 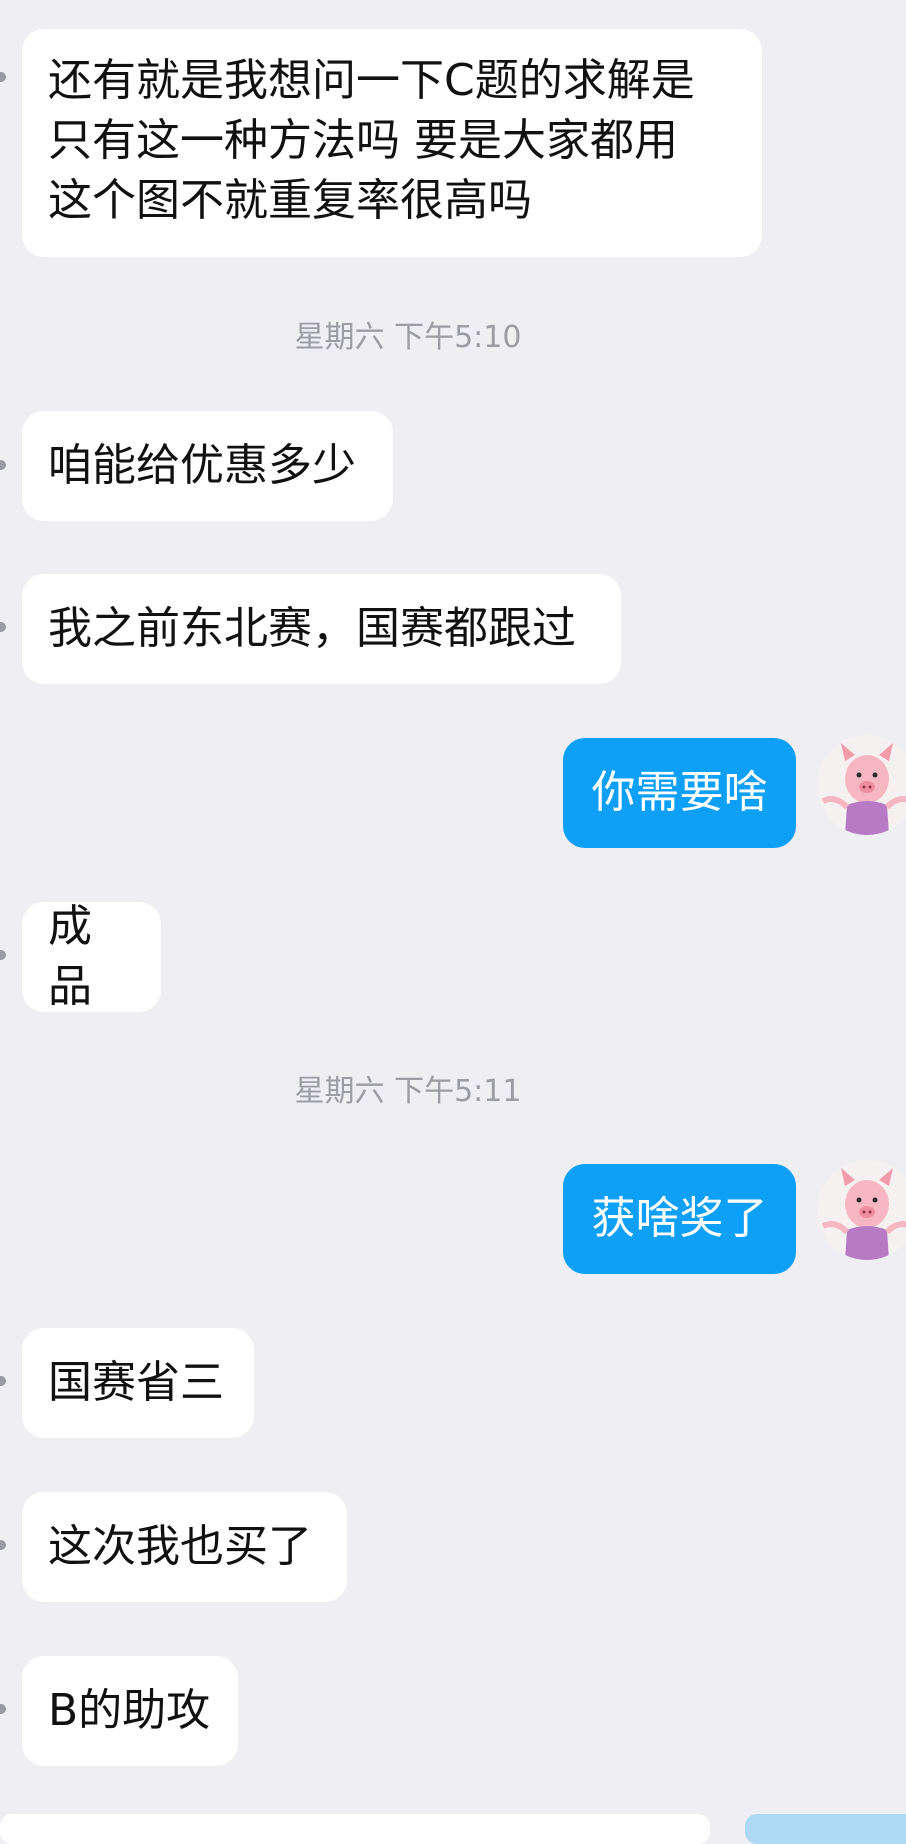 I want to click on incoming-message: 这次我也买了, so click(x=184, y=1547).